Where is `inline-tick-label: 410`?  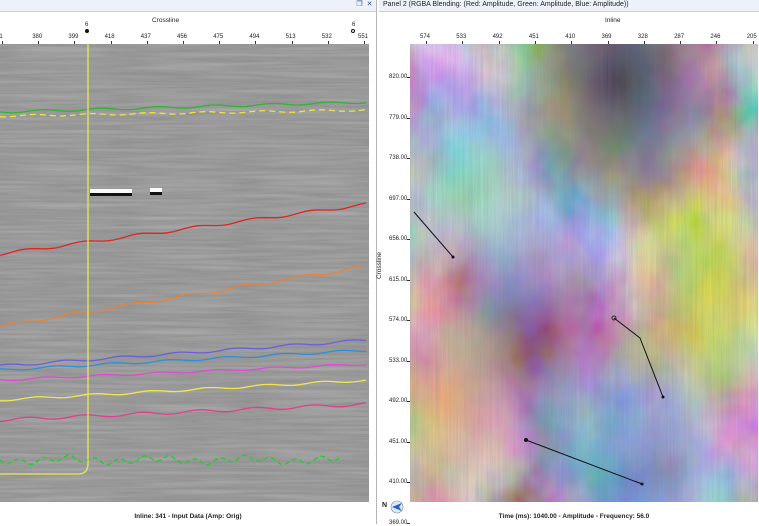
inline-tick-label: 410 is located at coordinates (570, 37).